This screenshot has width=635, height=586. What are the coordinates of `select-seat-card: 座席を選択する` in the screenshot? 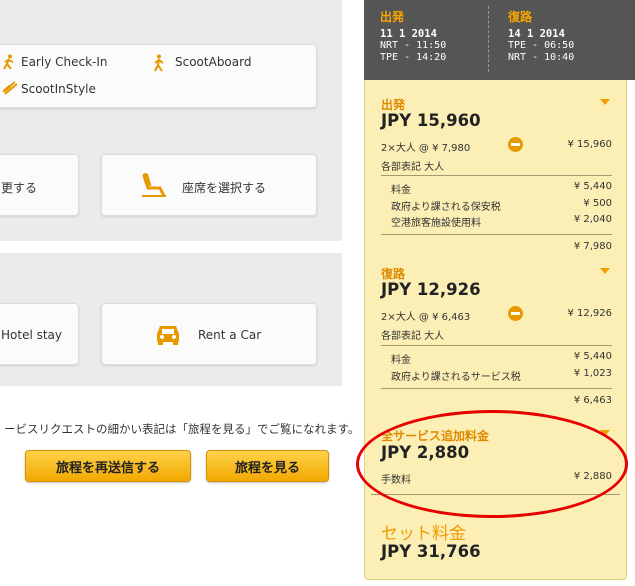 It's located at (209, 185).